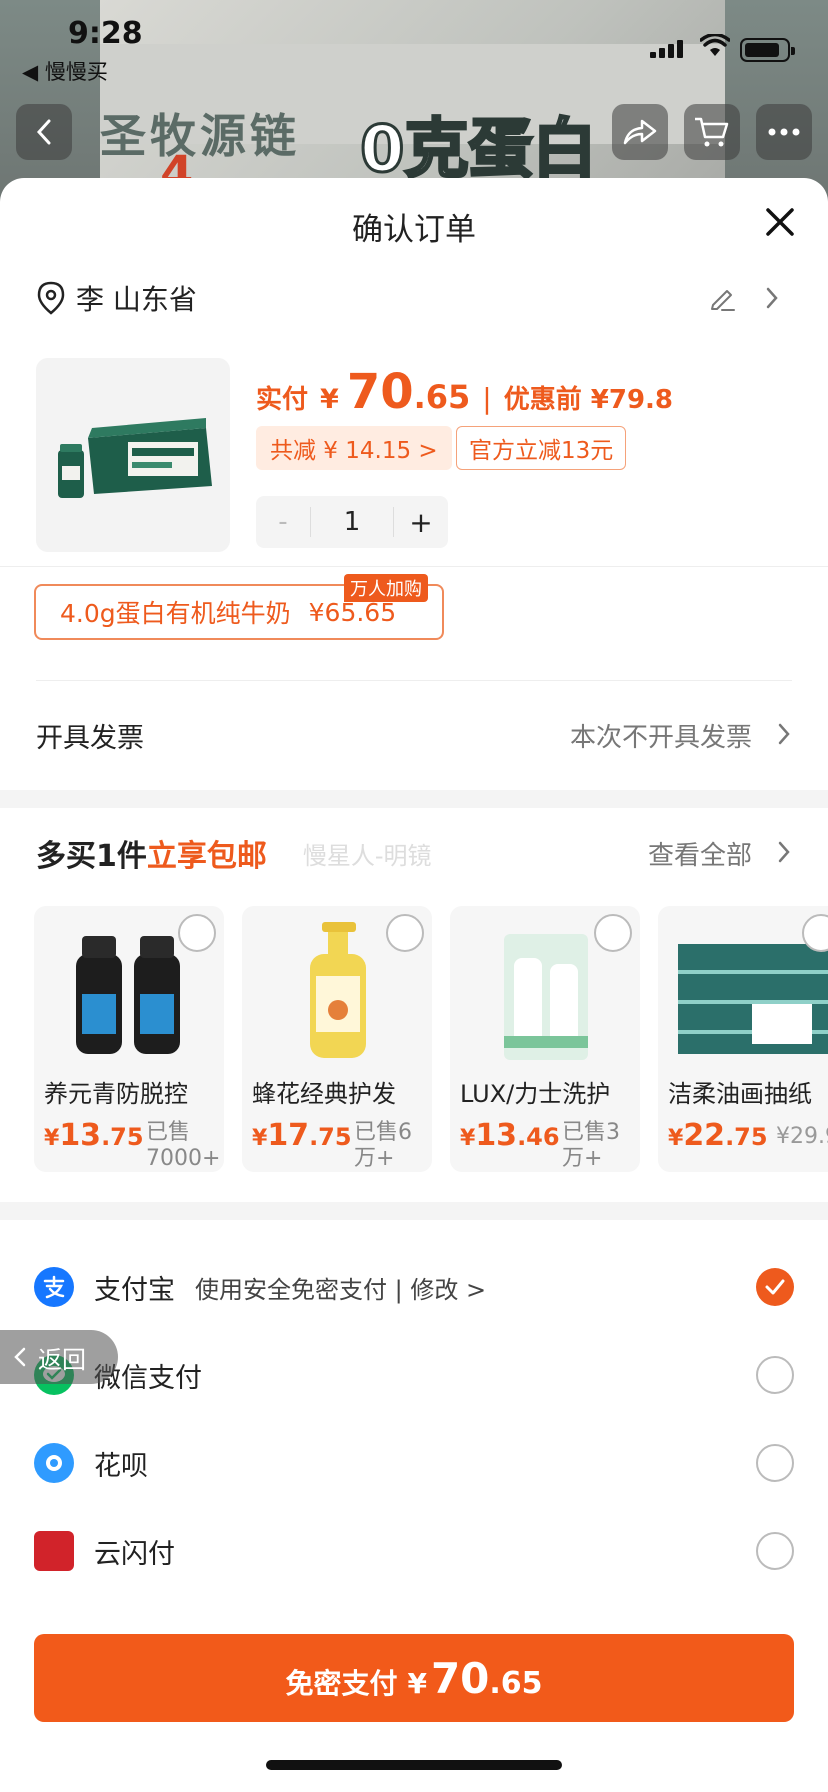 The width and height of the screenshot is (828, 1792). I want to click on quantity-value: 1, so click(352, 522).